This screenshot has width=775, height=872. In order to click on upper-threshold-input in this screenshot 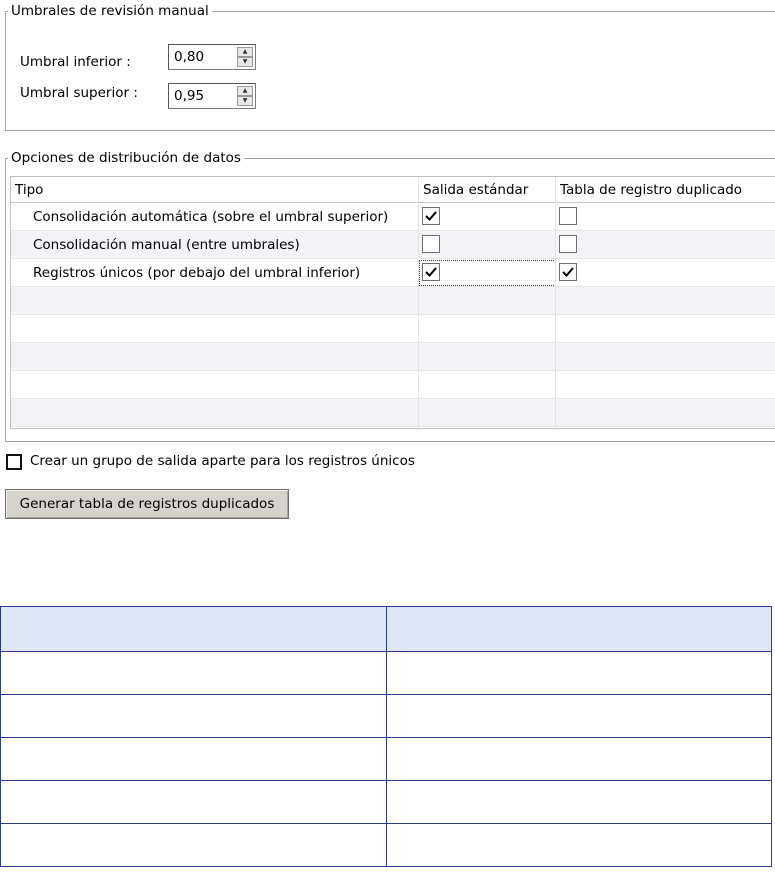, I will do `click(202, 96)`.